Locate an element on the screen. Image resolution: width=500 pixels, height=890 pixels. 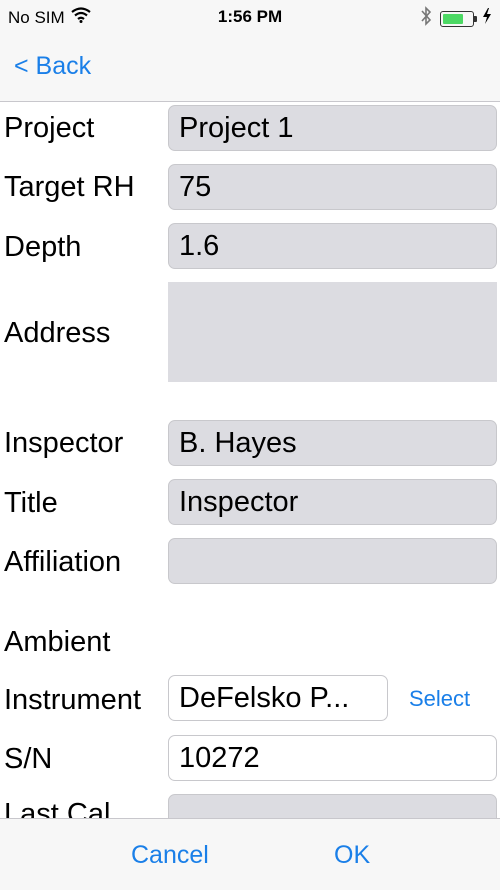
title-field: Inspector is located at coordinates (332, 502).